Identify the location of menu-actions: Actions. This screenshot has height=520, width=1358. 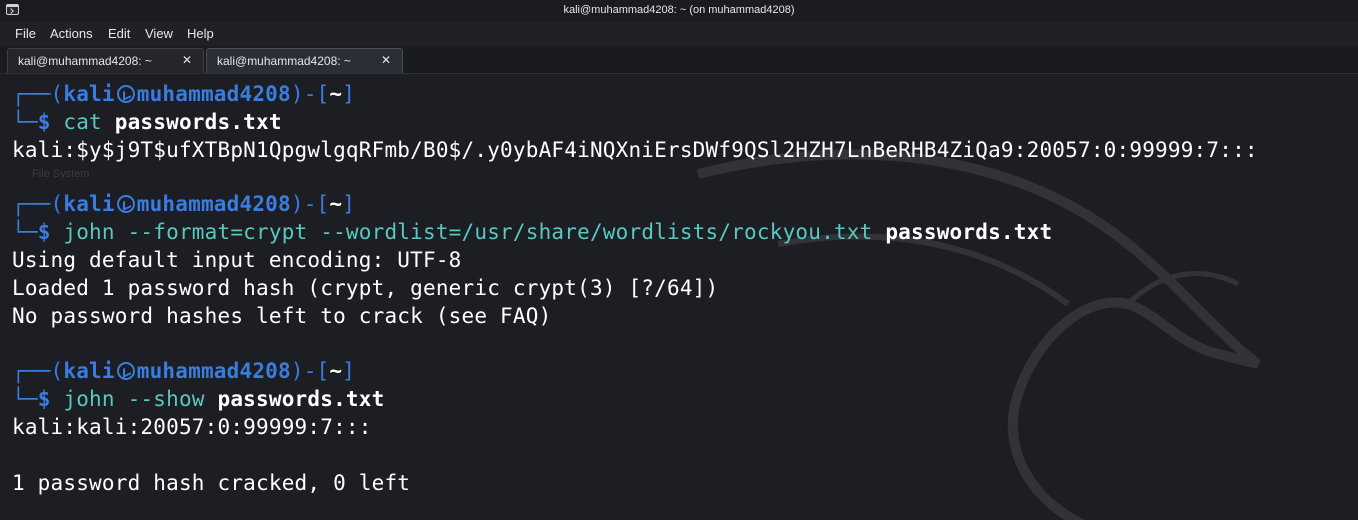
(71, 33).